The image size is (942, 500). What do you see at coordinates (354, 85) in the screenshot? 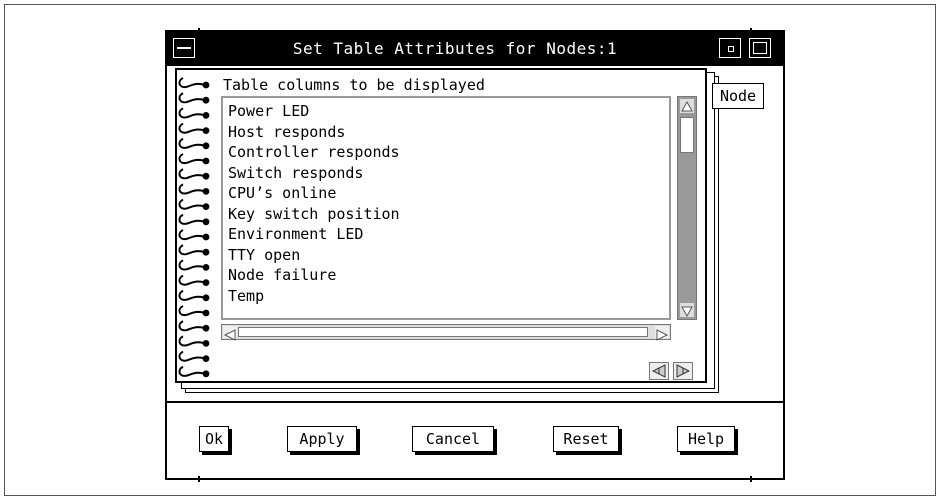
I see `page-heading: Table columns to be displayed` at bounding box center [354, 85].